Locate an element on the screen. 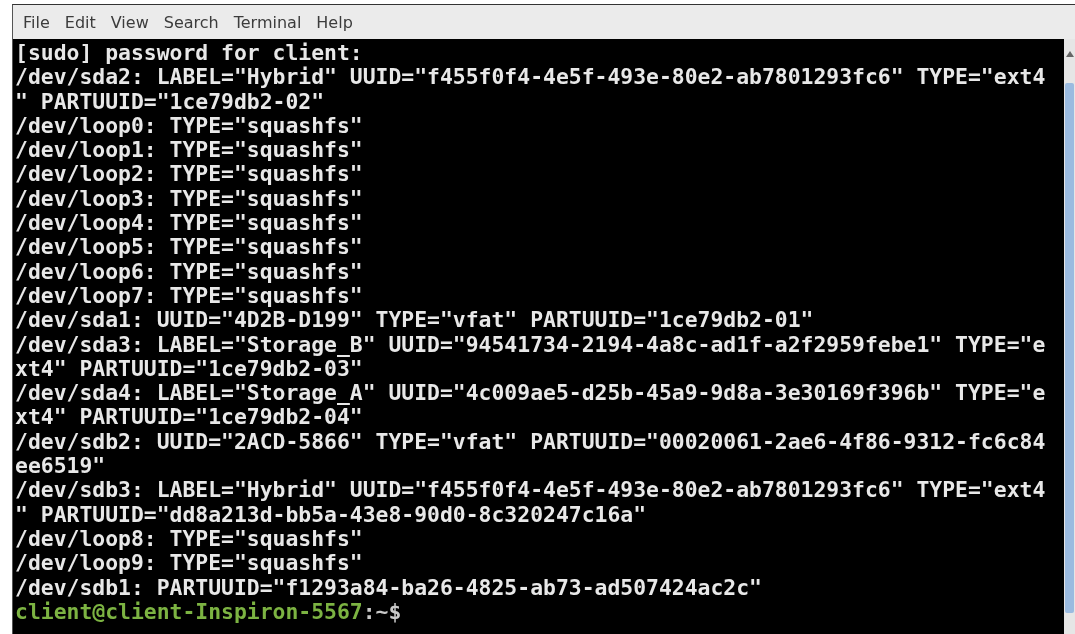 This screenshot has width=1075, height=634. scroll-up-arrow-icon is located at coordinates (1069, 54).